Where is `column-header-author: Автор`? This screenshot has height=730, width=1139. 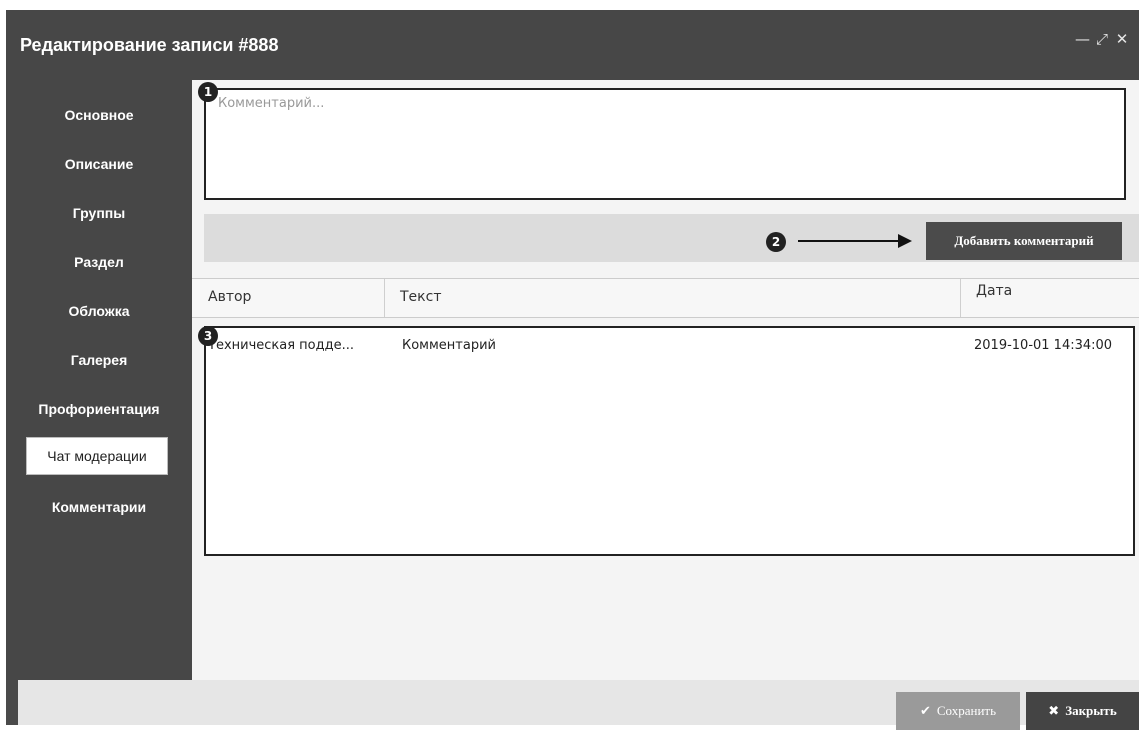 column-header-author: Автор is located at coordinates (229, 297).